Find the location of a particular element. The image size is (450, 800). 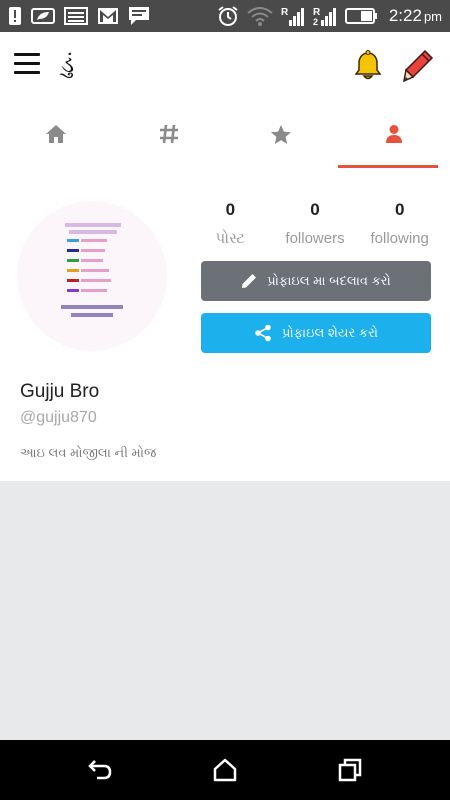

tab-profile is located at coordinates (393, 134).